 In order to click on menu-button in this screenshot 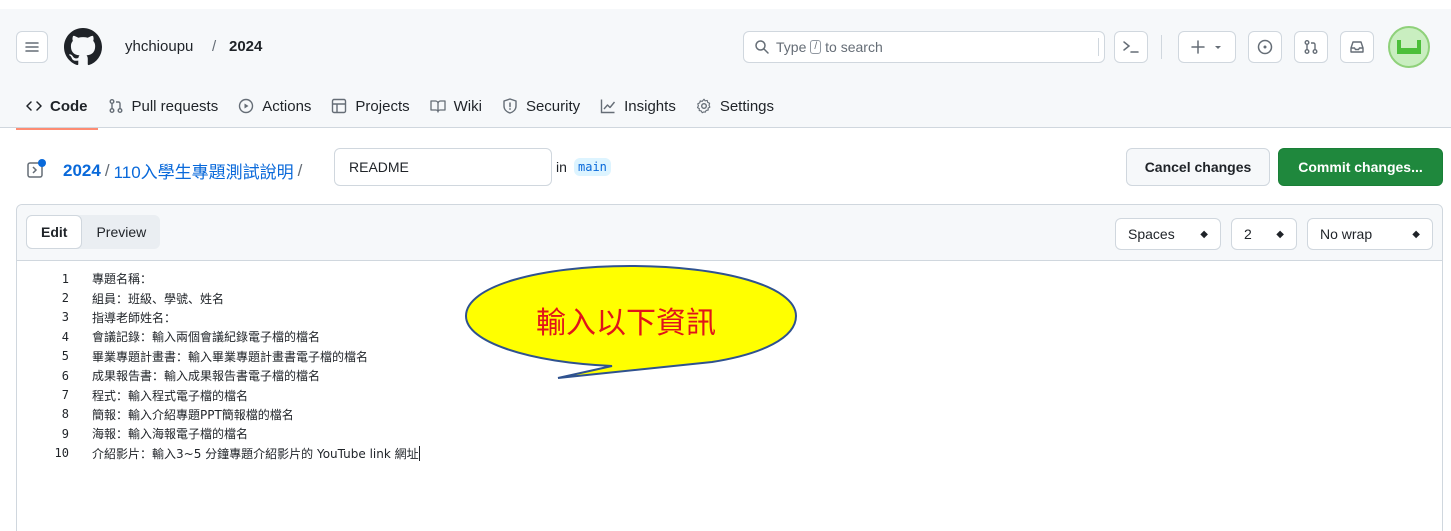, I will do `click(32, 47)`.